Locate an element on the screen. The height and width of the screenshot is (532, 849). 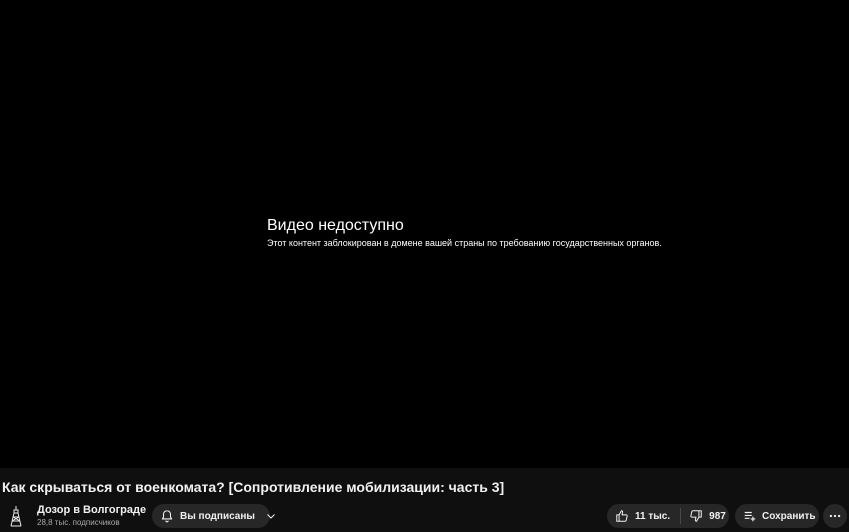
like-divider is located at coordinates (681, 516).